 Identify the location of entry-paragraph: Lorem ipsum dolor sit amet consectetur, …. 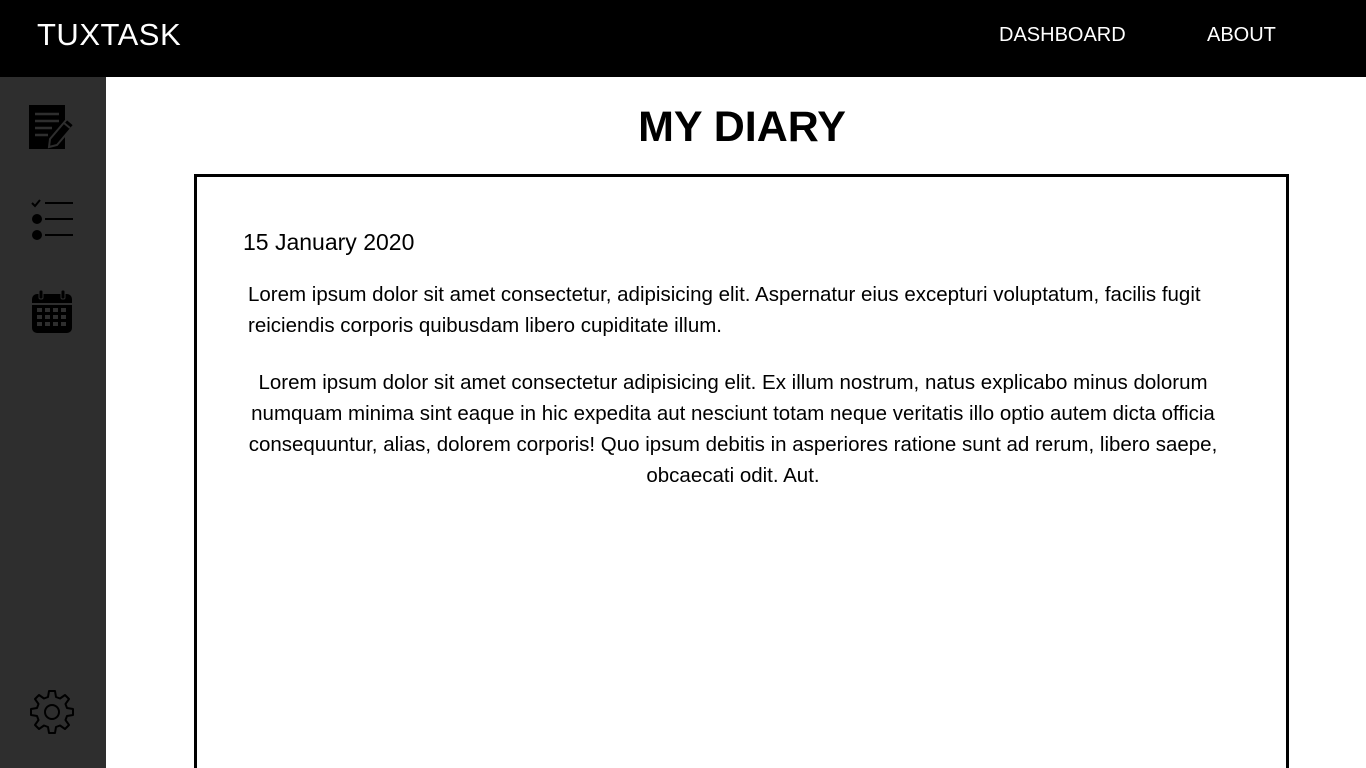
(724, 310).